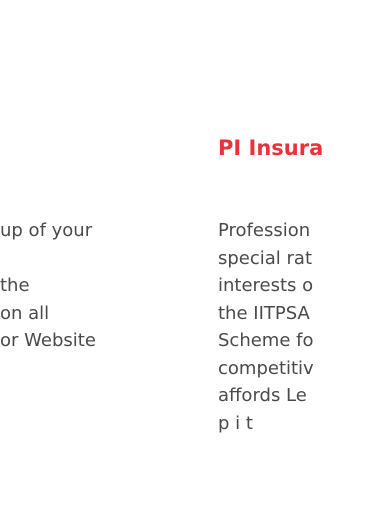 The width and height of the screenshot is (379, 524). I want to click on left-line-1: up of your, so click(46, 230).